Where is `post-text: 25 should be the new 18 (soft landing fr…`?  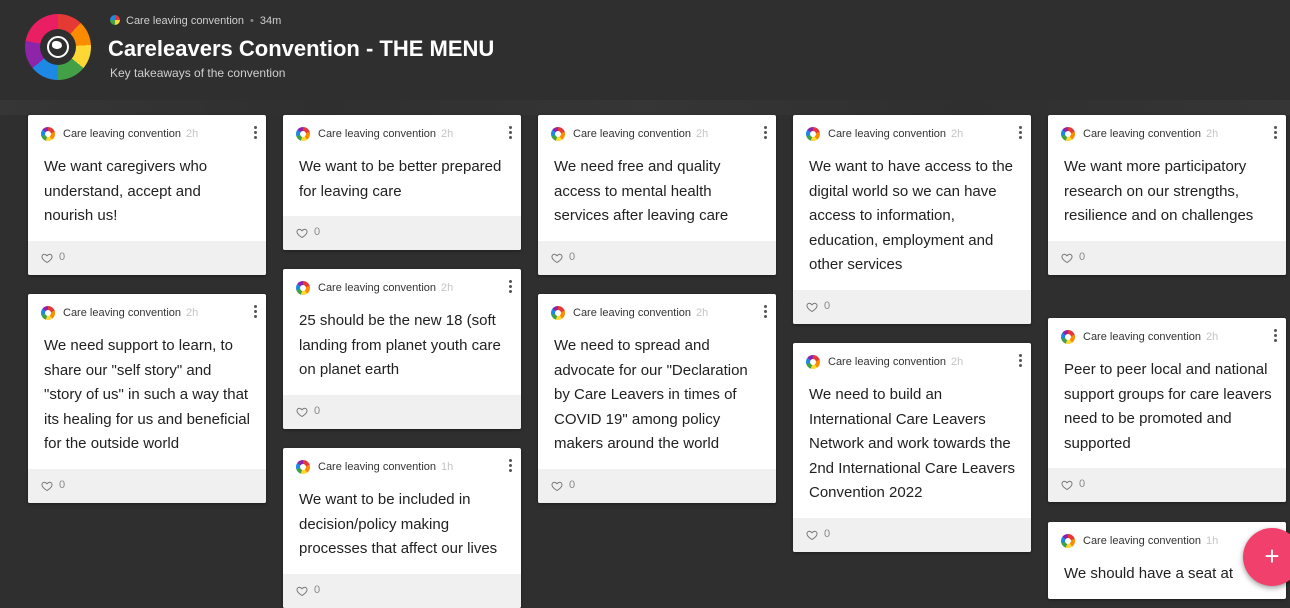
post-text: 25 should be the new 18 (soft landing fr… is located at coordinates (400, 345).